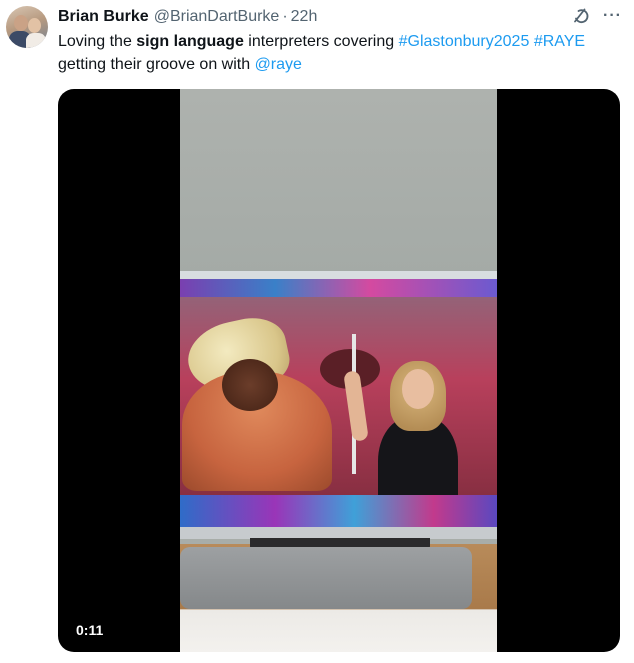 The width and height of the screenshot is (634, 663). What do you see at coordinates (304, 17) in the screenshot?
I see `tweet-timestamp: 22h` at bounding box center [304, 17].